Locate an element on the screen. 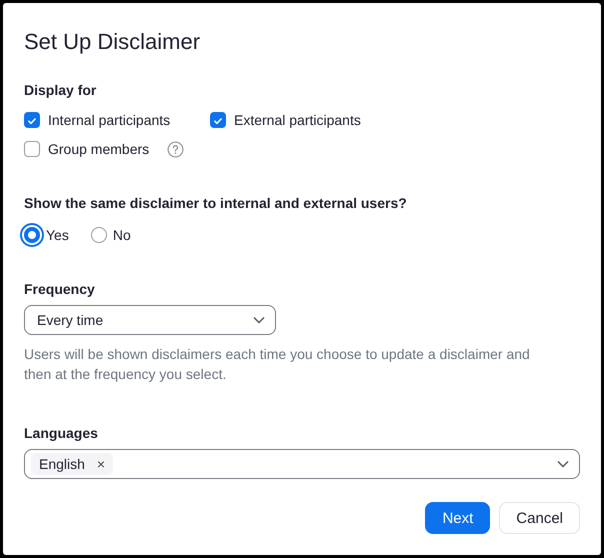 The image size is (604, 558). dialog-title: Set Up Disclaimer is located at coordinates (113, 42).